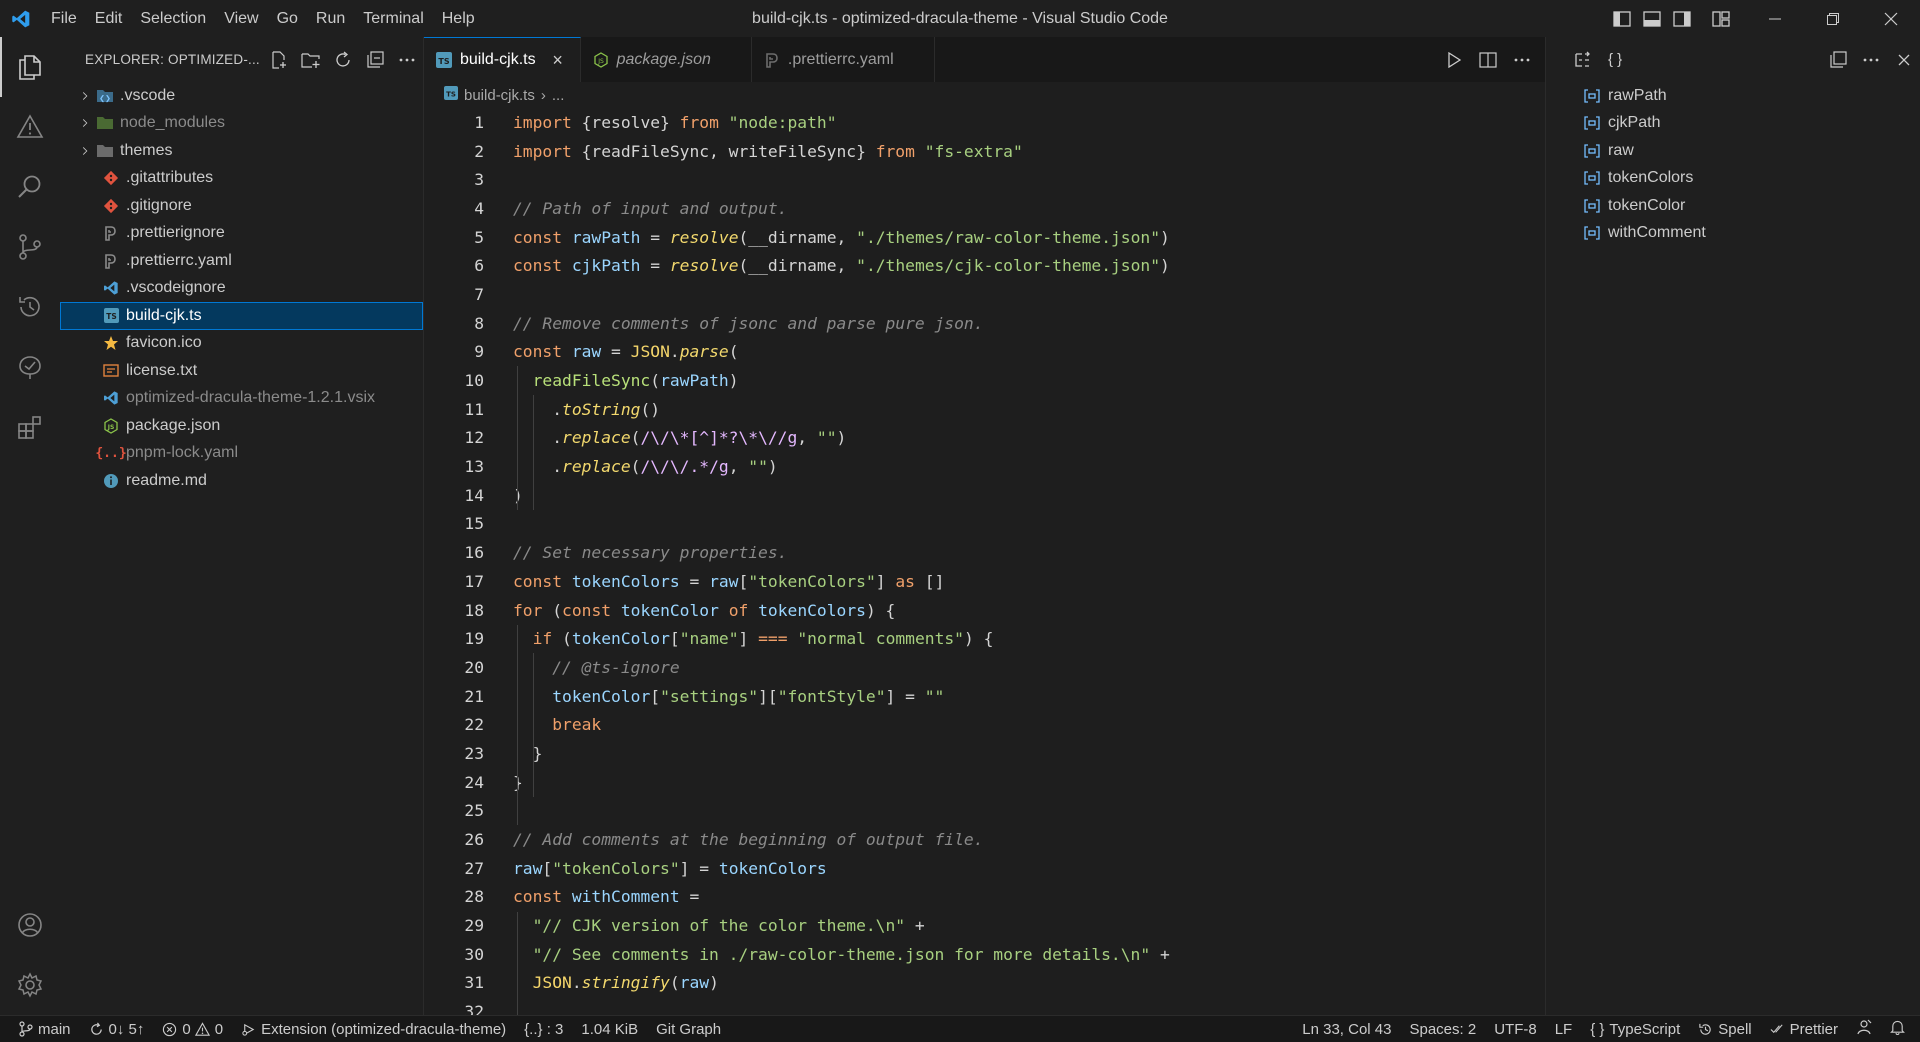 Image resolution: width=1920 pixels, height=1042 pixels. What do you see at coordinates (330, 18) in the screenshot?
I see `menu-run: Run` at bounding box center [330, 18].